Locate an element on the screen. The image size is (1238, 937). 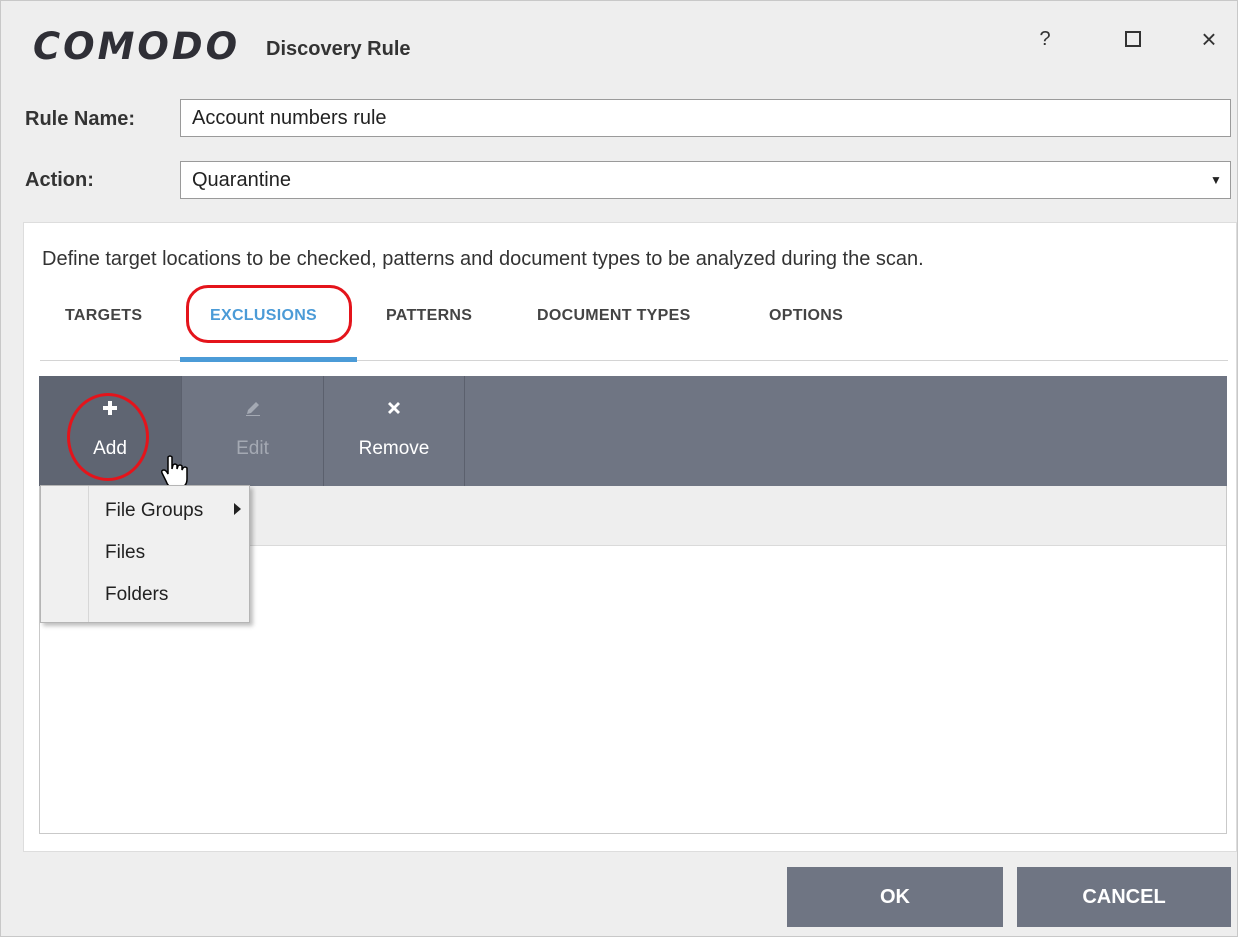
exclusions-toolbar: Add Edit Remove is located at coordinates (633, 432).